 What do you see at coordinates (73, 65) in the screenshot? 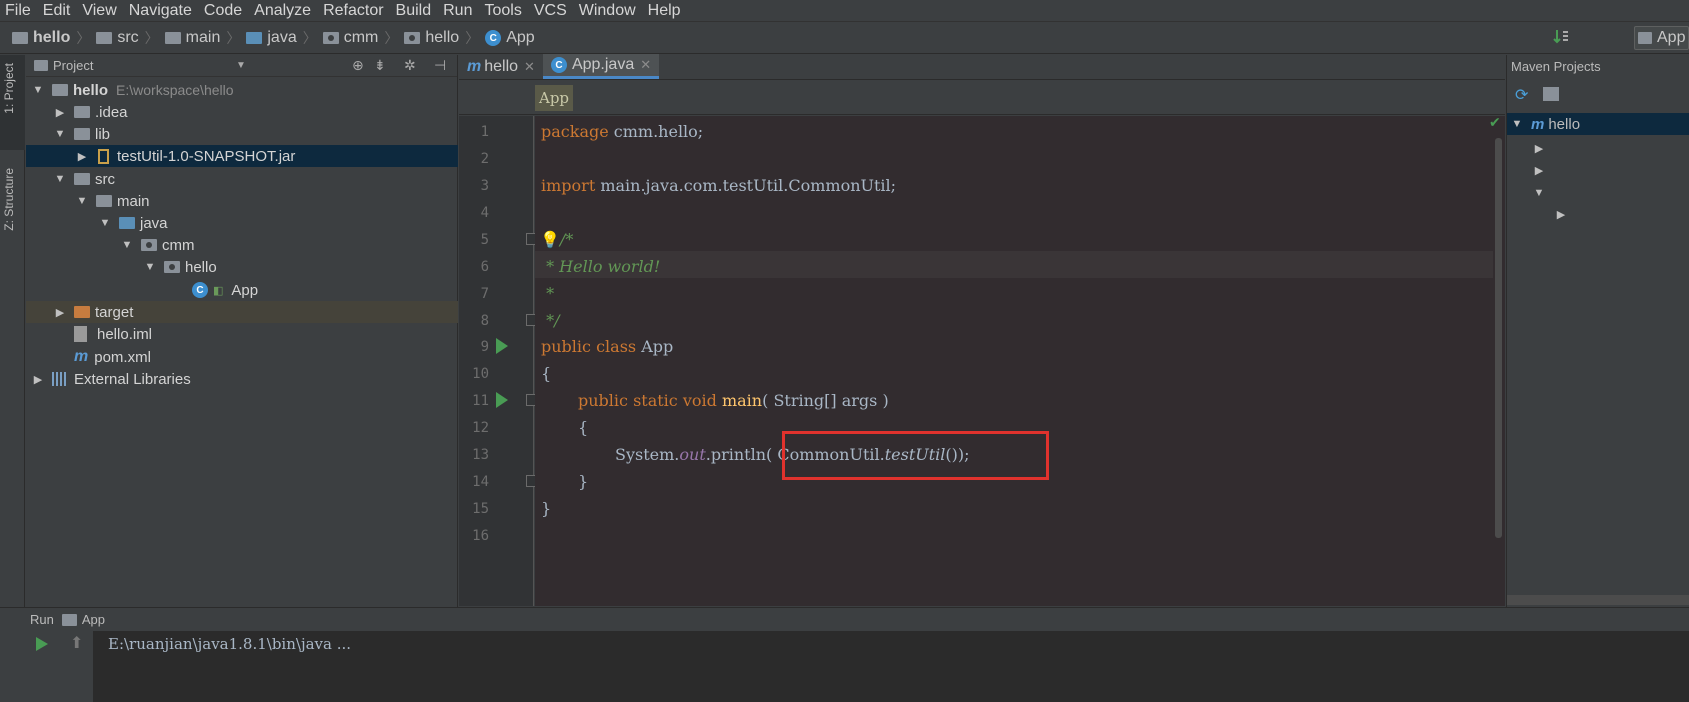
I see `project-view-selector: Project` at bounding box center [73, 65].